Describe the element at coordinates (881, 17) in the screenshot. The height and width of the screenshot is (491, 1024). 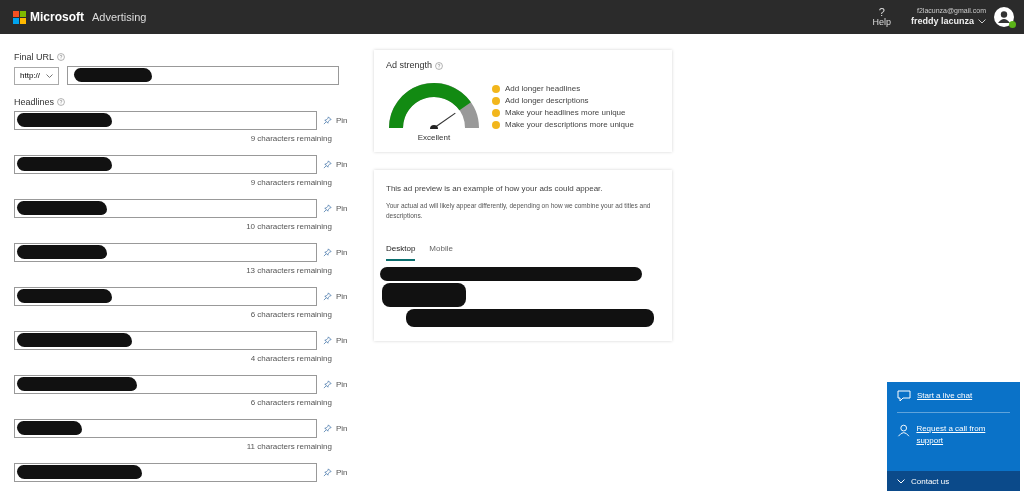
I see `help-button: ? Help` at that location.